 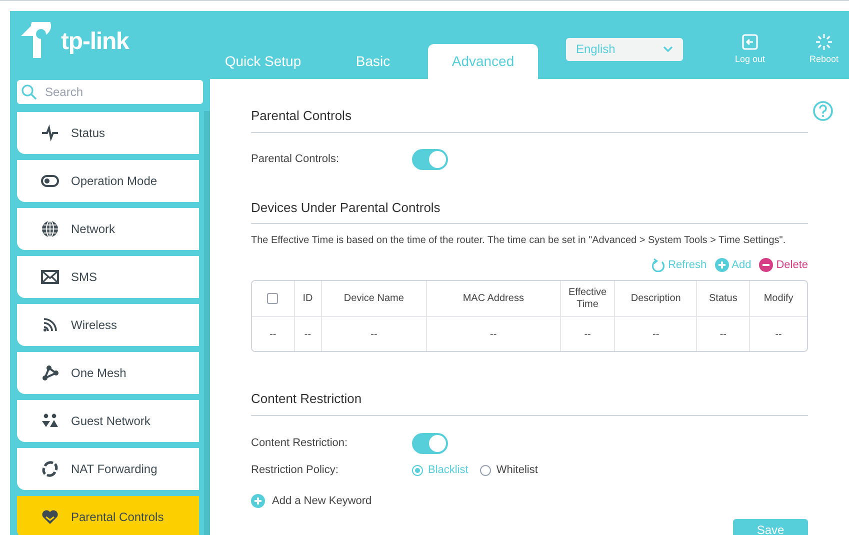 I want to click on sidebar-item: Network, so click(x=108, y=229).